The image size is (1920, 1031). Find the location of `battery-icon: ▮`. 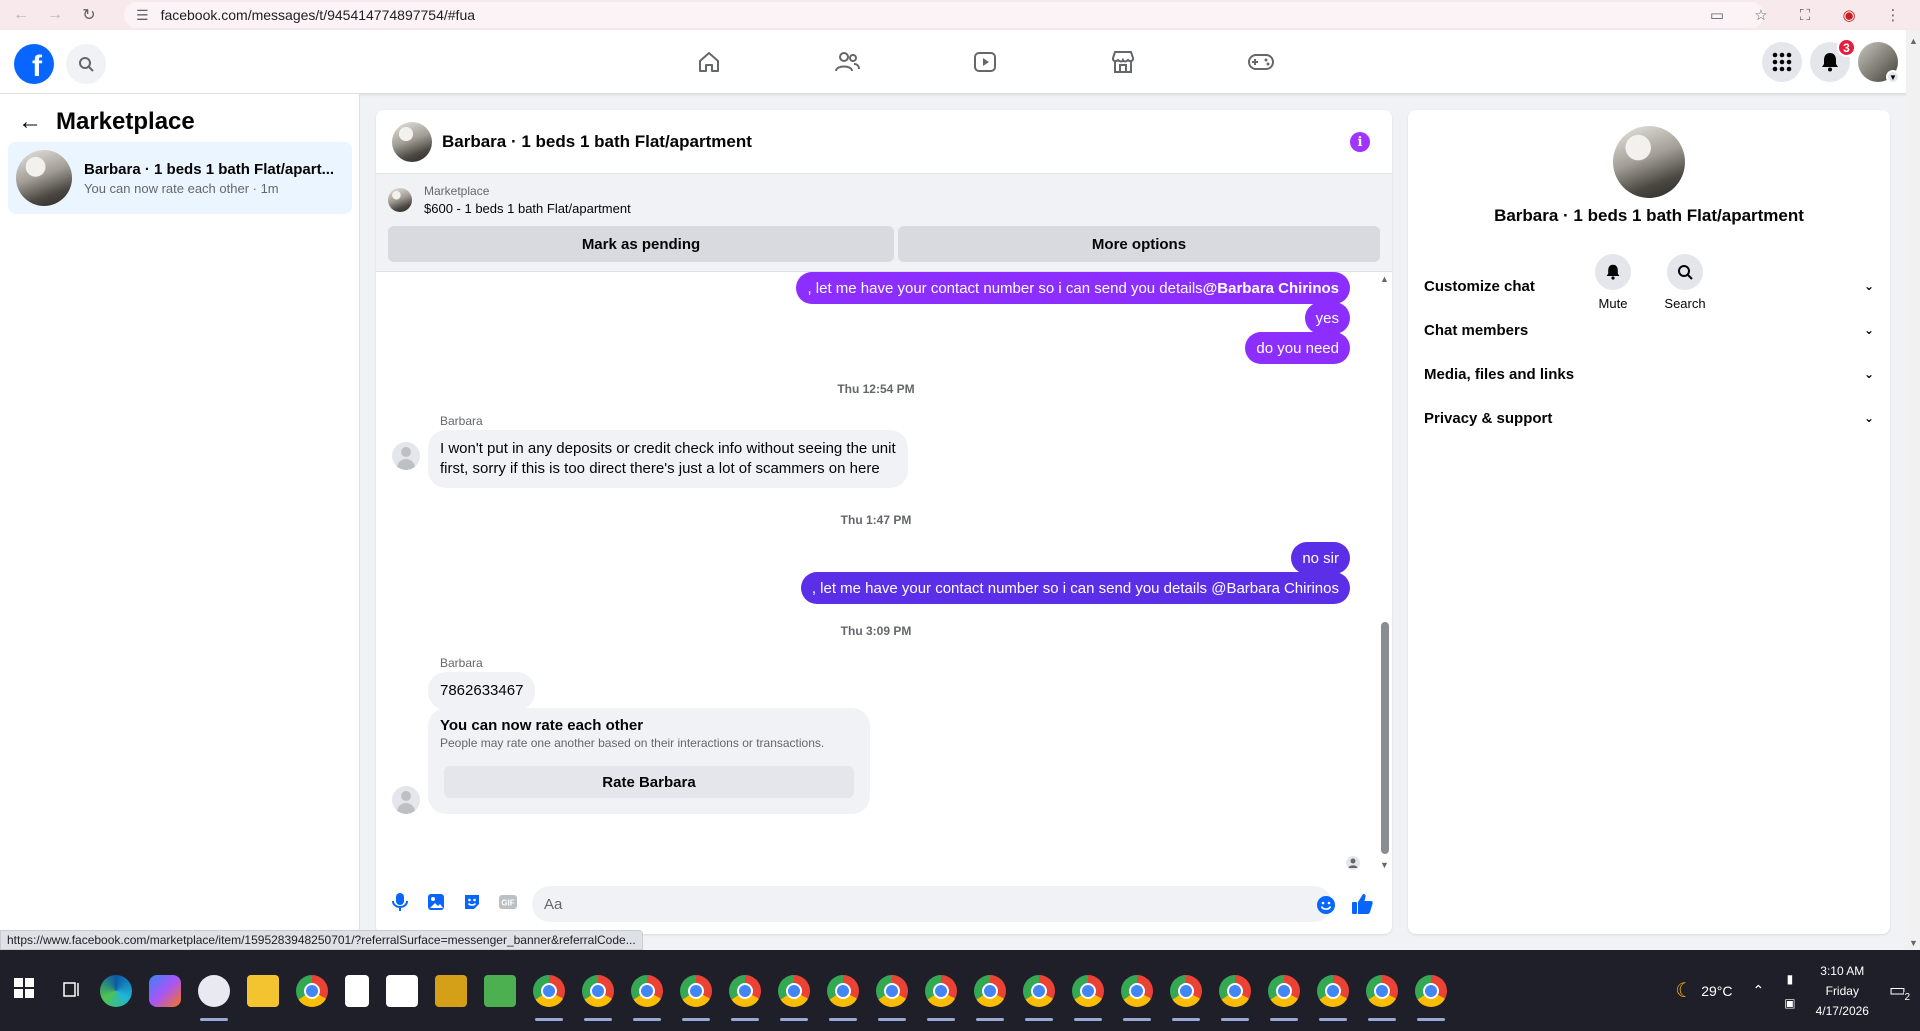

battery-icon: ▮ is located at coordinates (1790, 979).